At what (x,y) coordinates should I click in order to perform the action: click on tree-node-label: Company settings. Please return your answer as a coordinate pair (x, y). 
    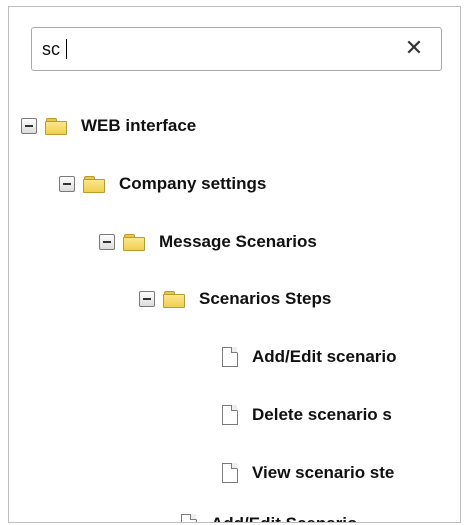
    Looking at the image, I should click on (192, 184).